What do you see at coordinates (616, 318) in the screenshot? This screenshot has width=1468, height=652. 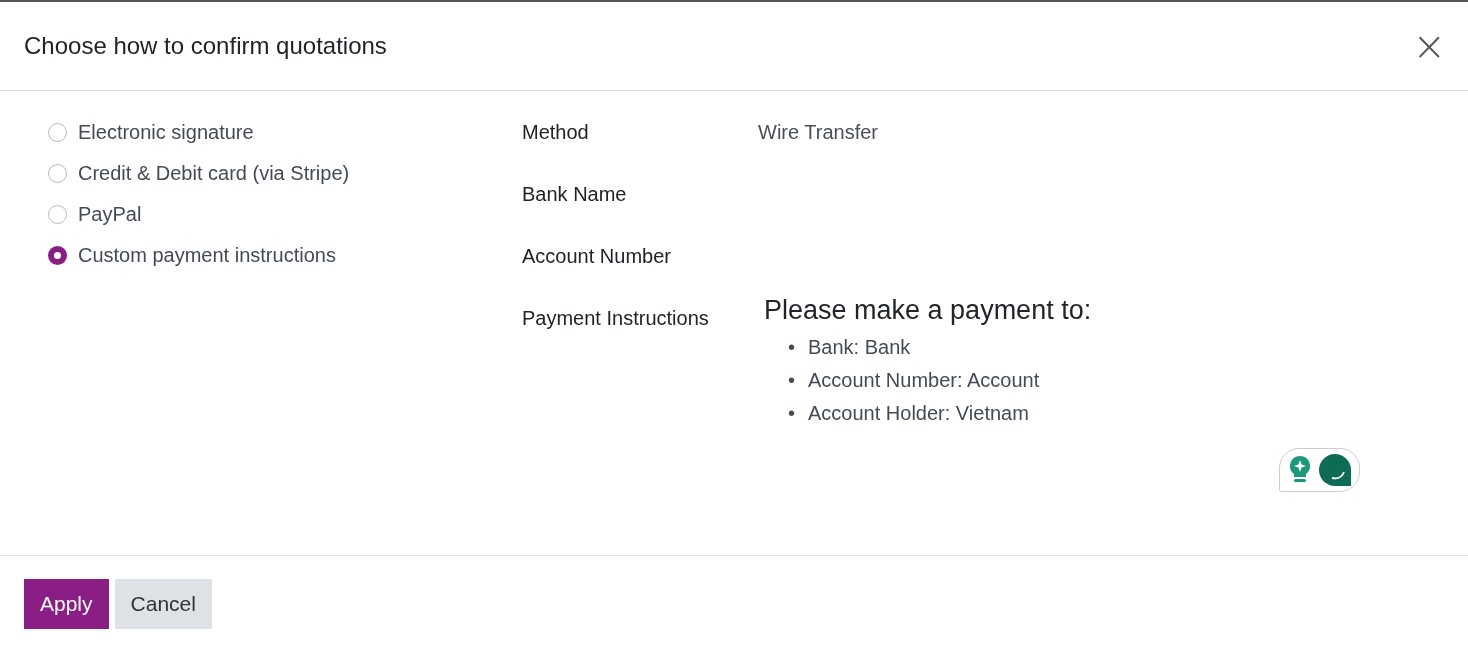 I see `field-label: Payment Instructions` at bounding box center [616, 318].